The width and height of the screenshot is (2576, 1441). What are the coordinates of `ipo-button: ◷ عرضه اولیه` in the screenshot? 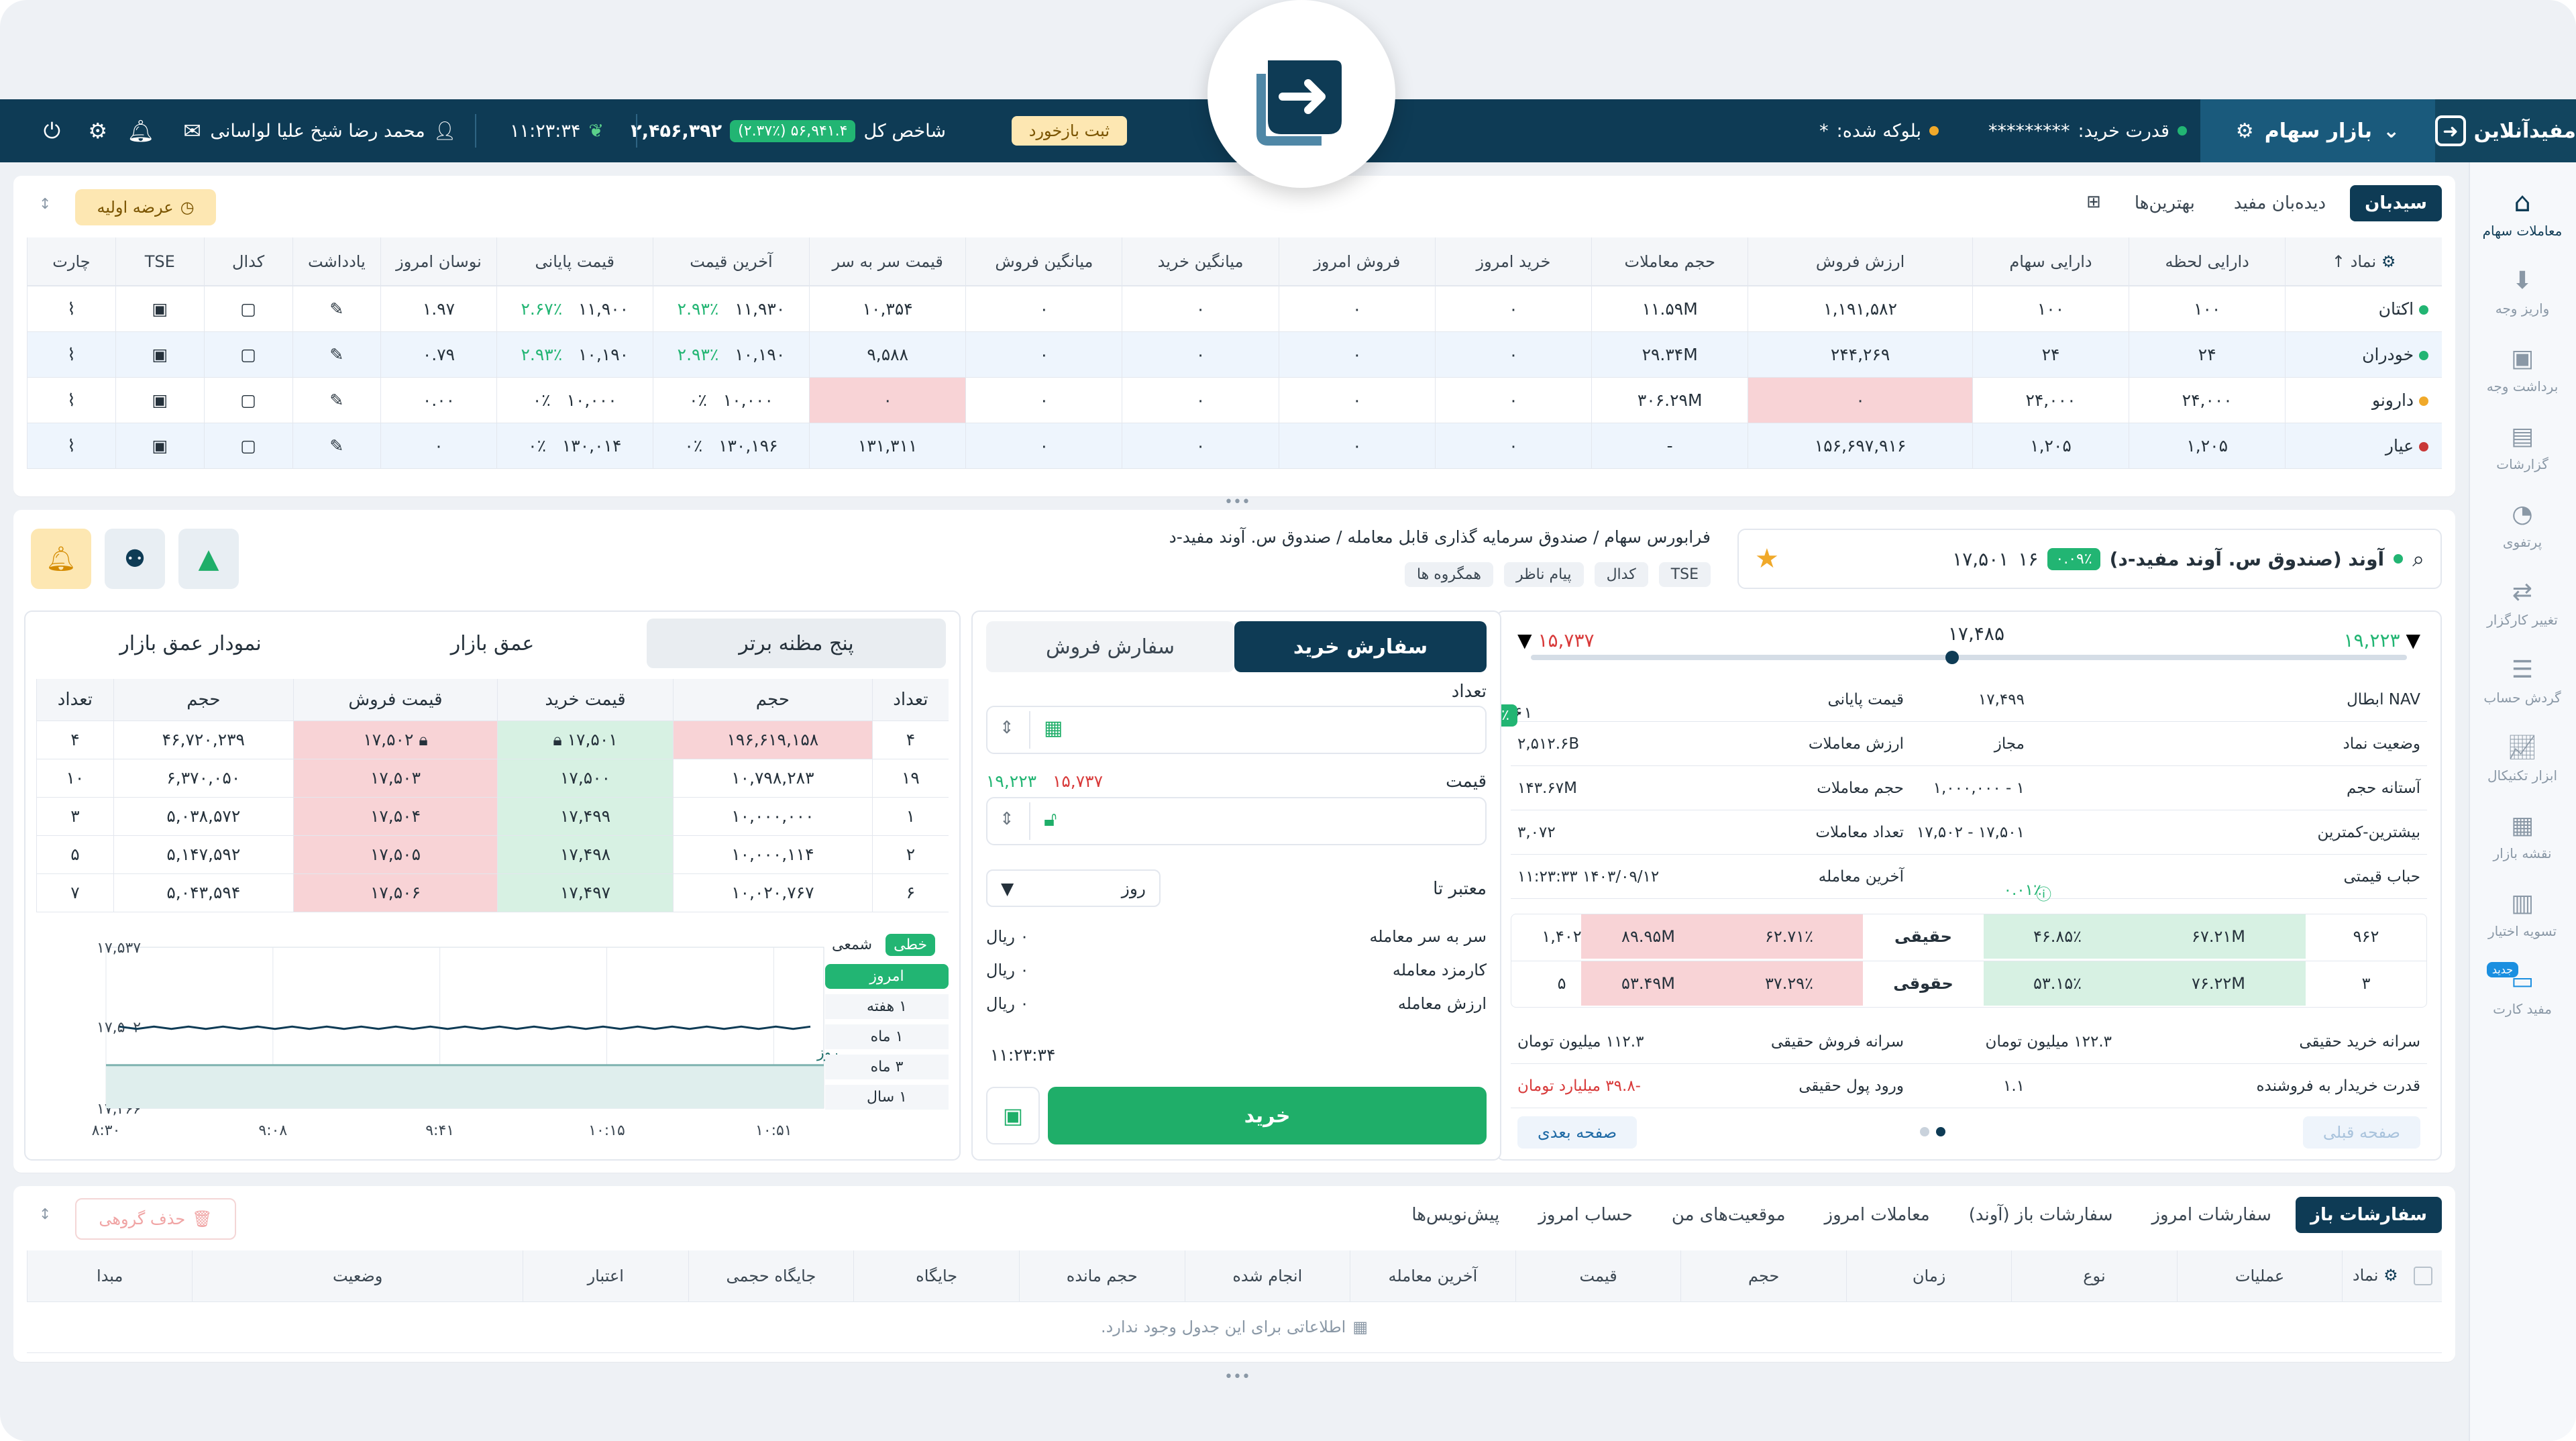 It's located at (145, 207).